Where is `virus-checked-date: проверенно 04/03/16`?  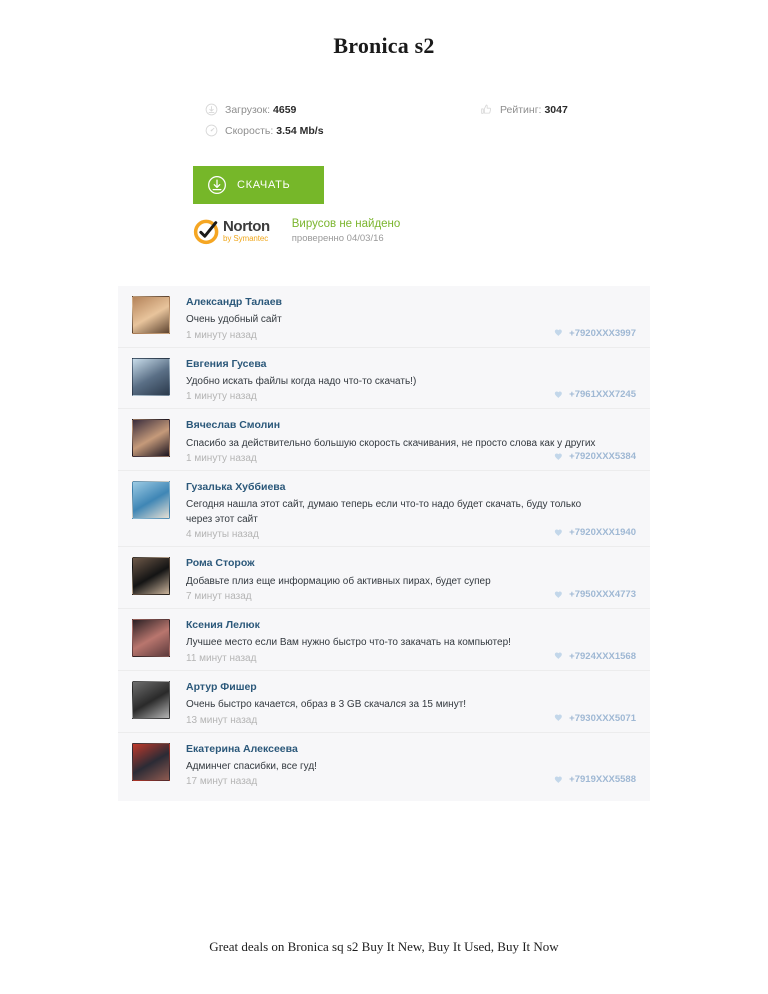
virus-checked-date: проверенно 04/03/16 is located at coordinates (337, 239).